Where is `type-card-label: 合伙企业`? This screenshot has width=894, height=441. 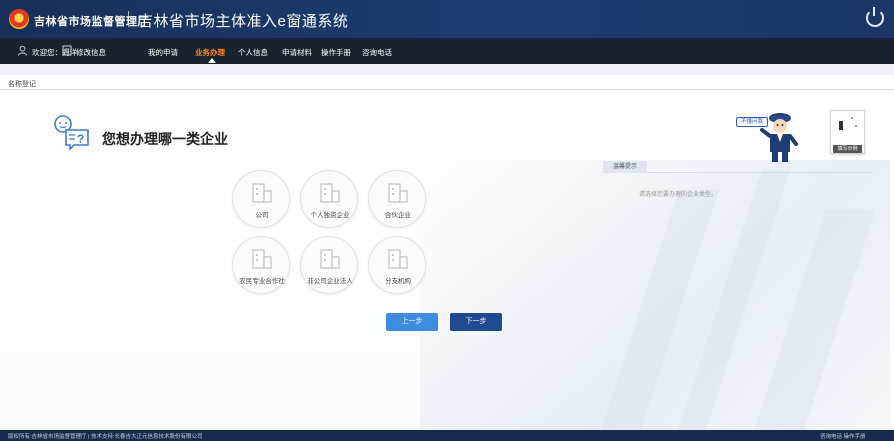
type-card-label: 合伙企业 is located at coordinates (398, 215).